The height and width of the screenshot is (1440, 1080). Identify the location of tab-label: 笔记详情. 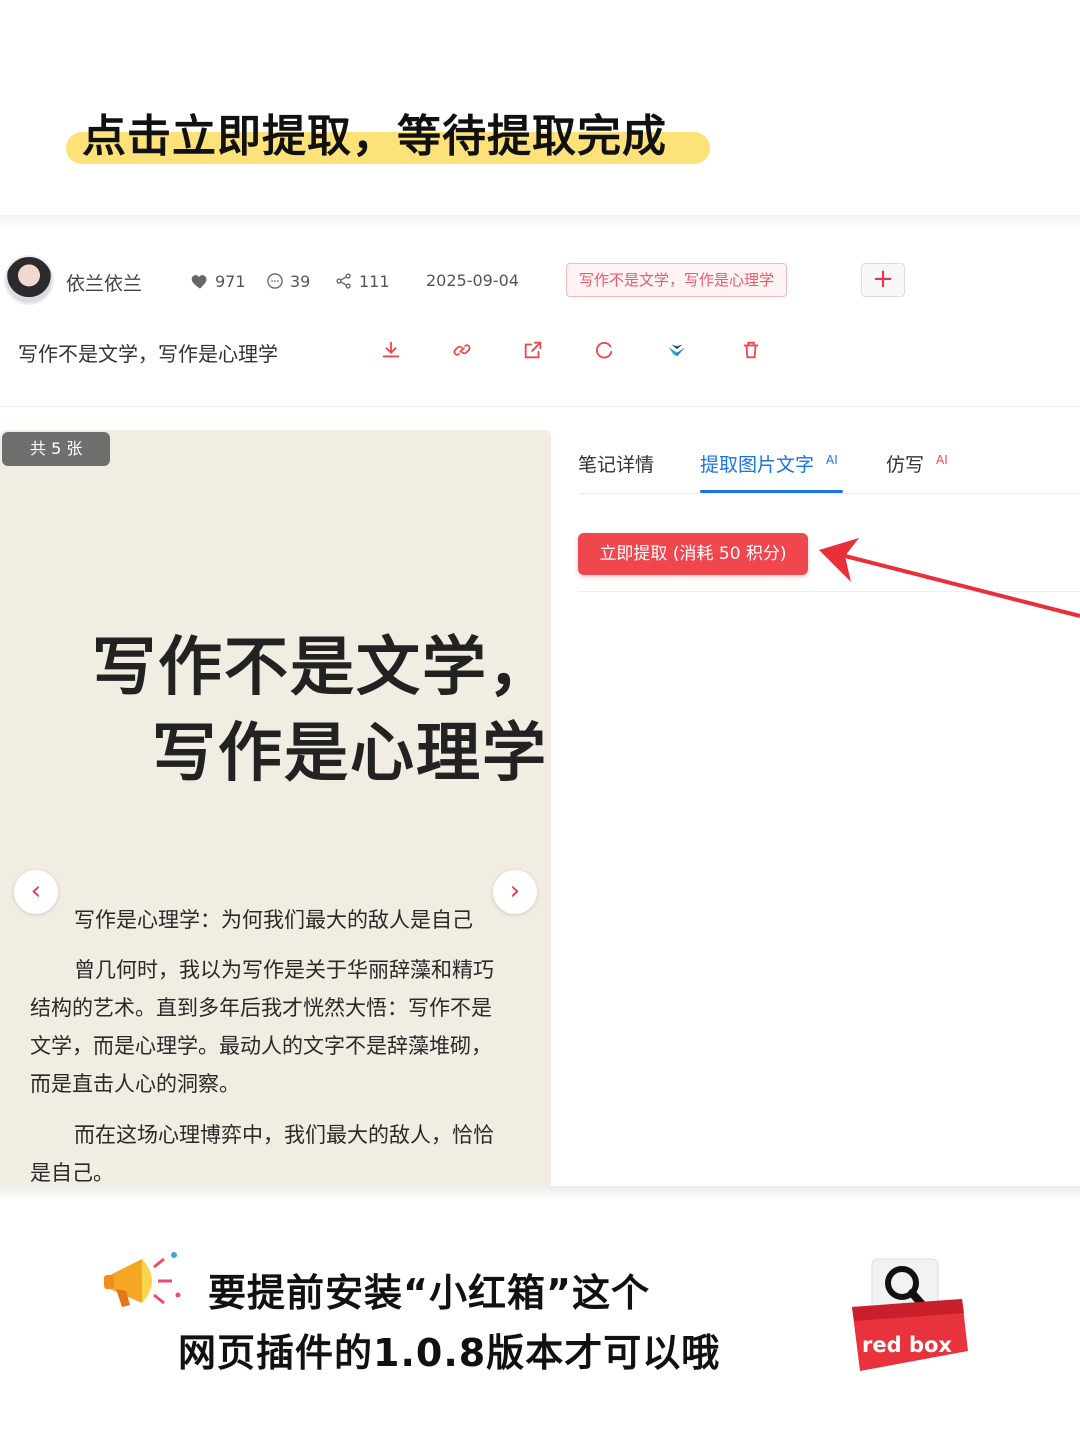
(616, 465).